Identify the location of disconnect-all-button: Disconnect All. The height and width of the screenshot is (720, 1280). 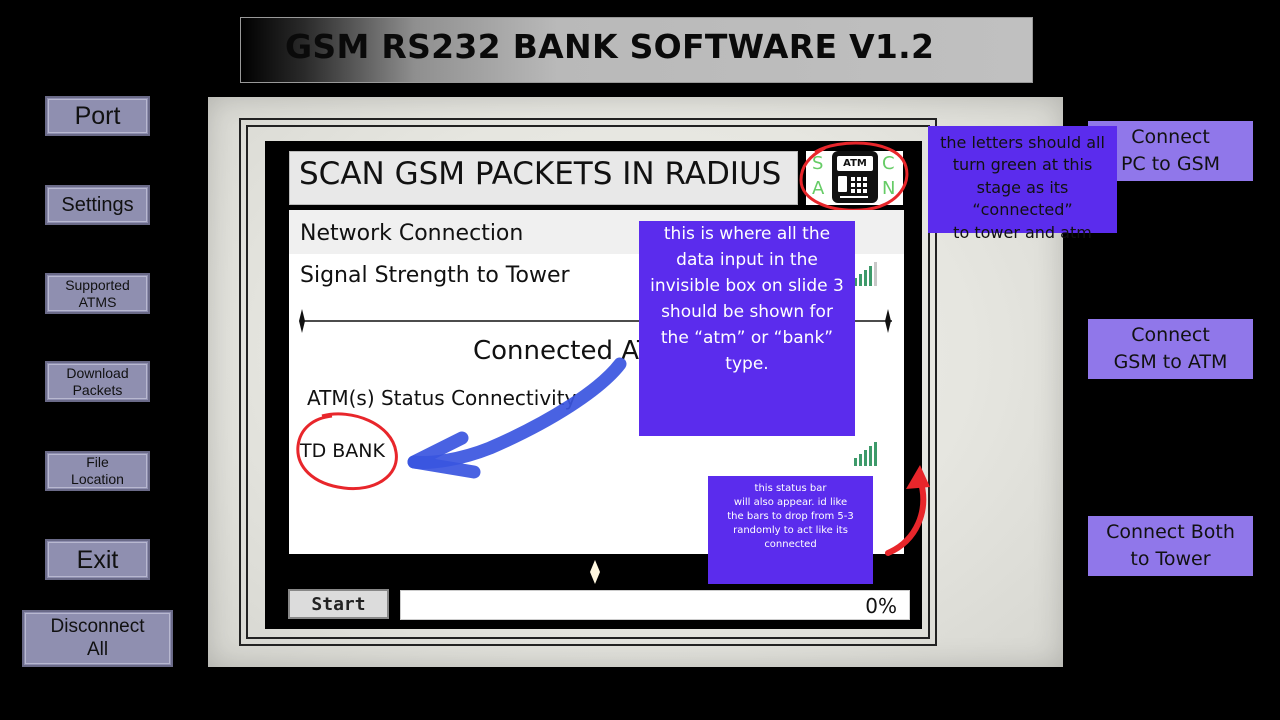
(97, 638).